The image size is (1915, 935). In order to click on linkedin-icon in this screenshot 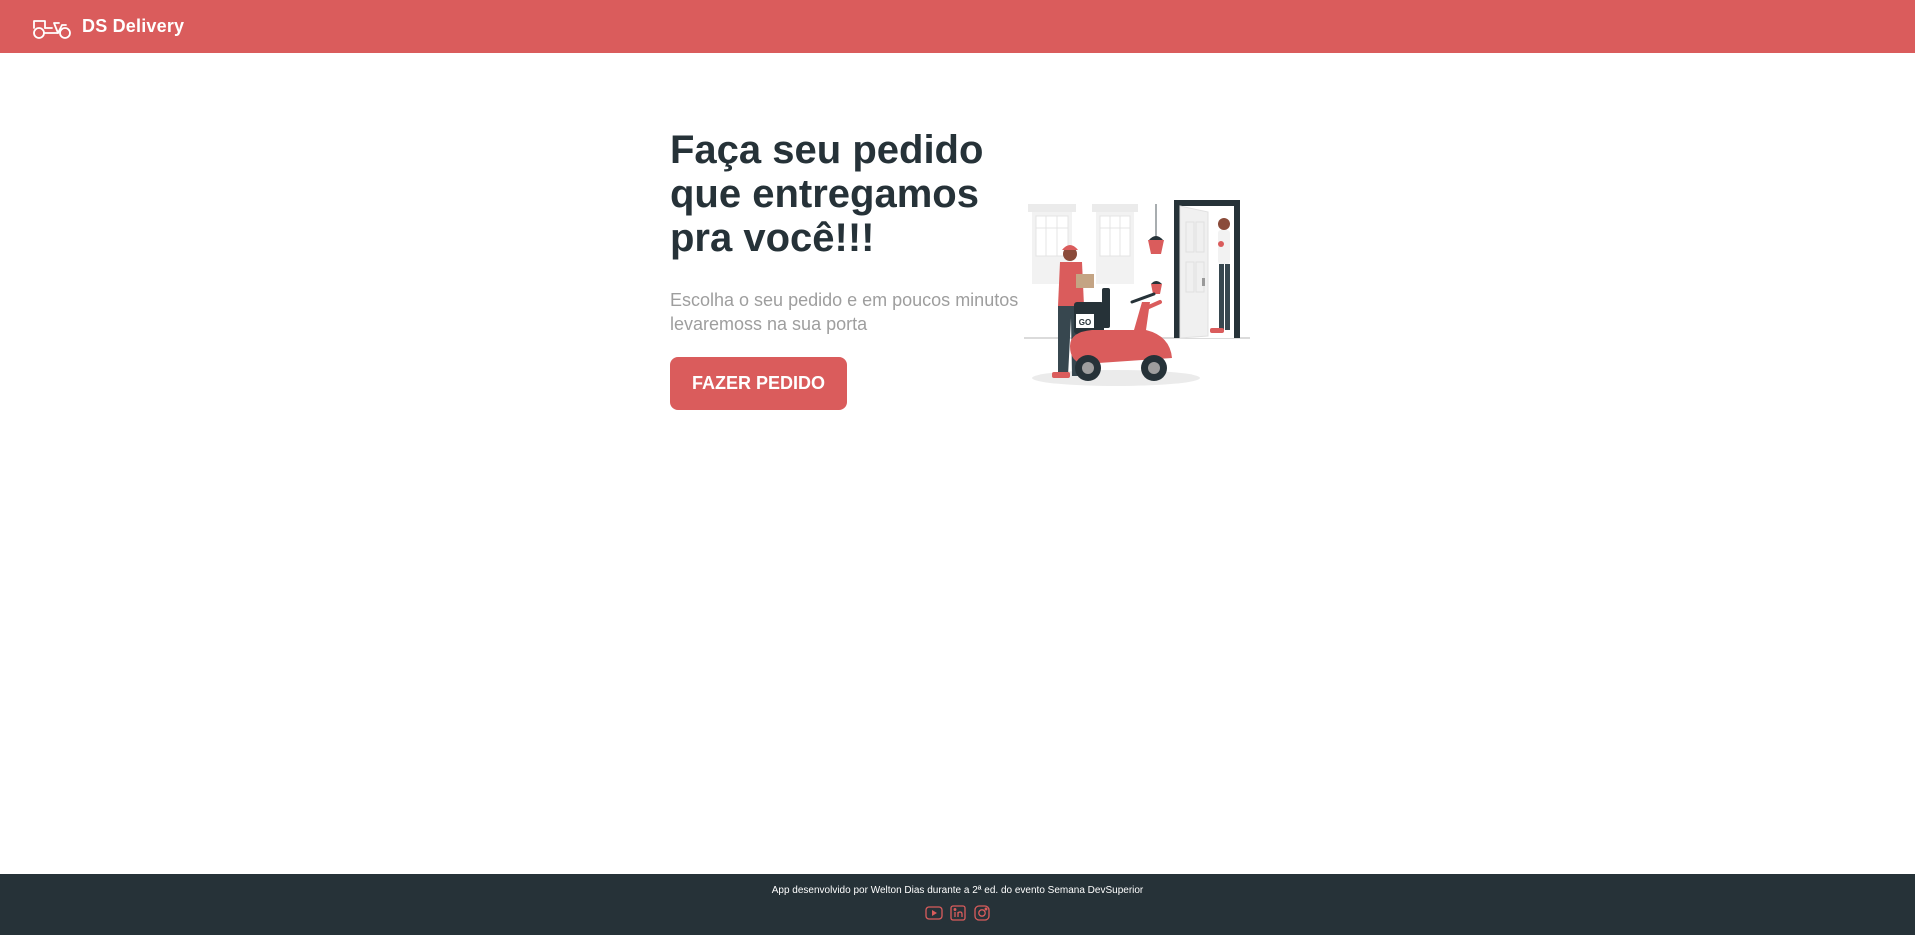, I will do `click(958, 913)`.